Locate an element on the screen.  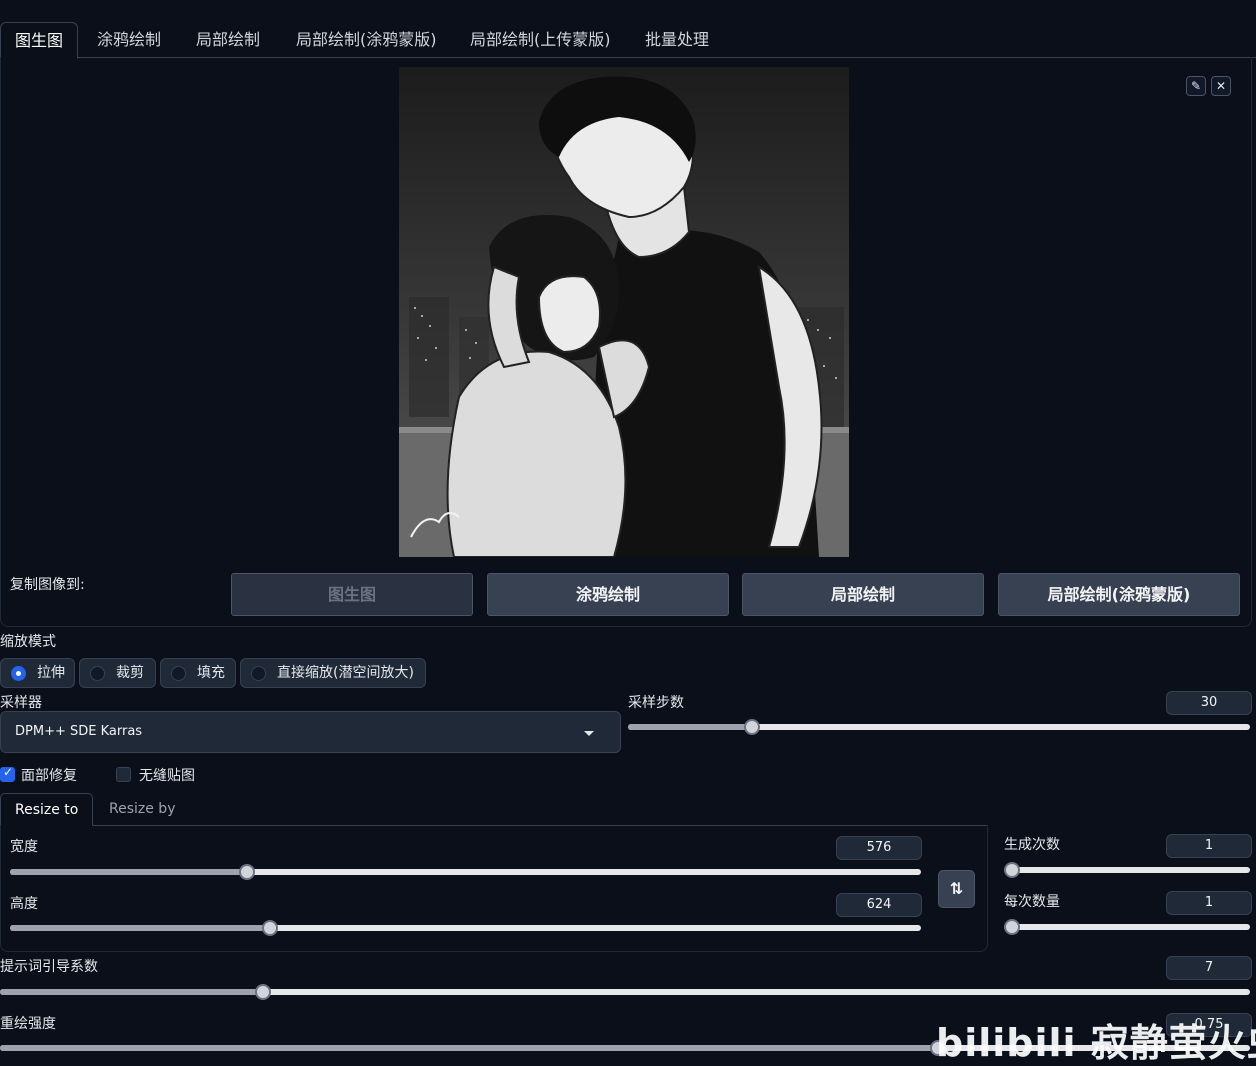
tab-inpaint-upload: 局部绘制(上传蒙版) is located at coordinates (540, 40).